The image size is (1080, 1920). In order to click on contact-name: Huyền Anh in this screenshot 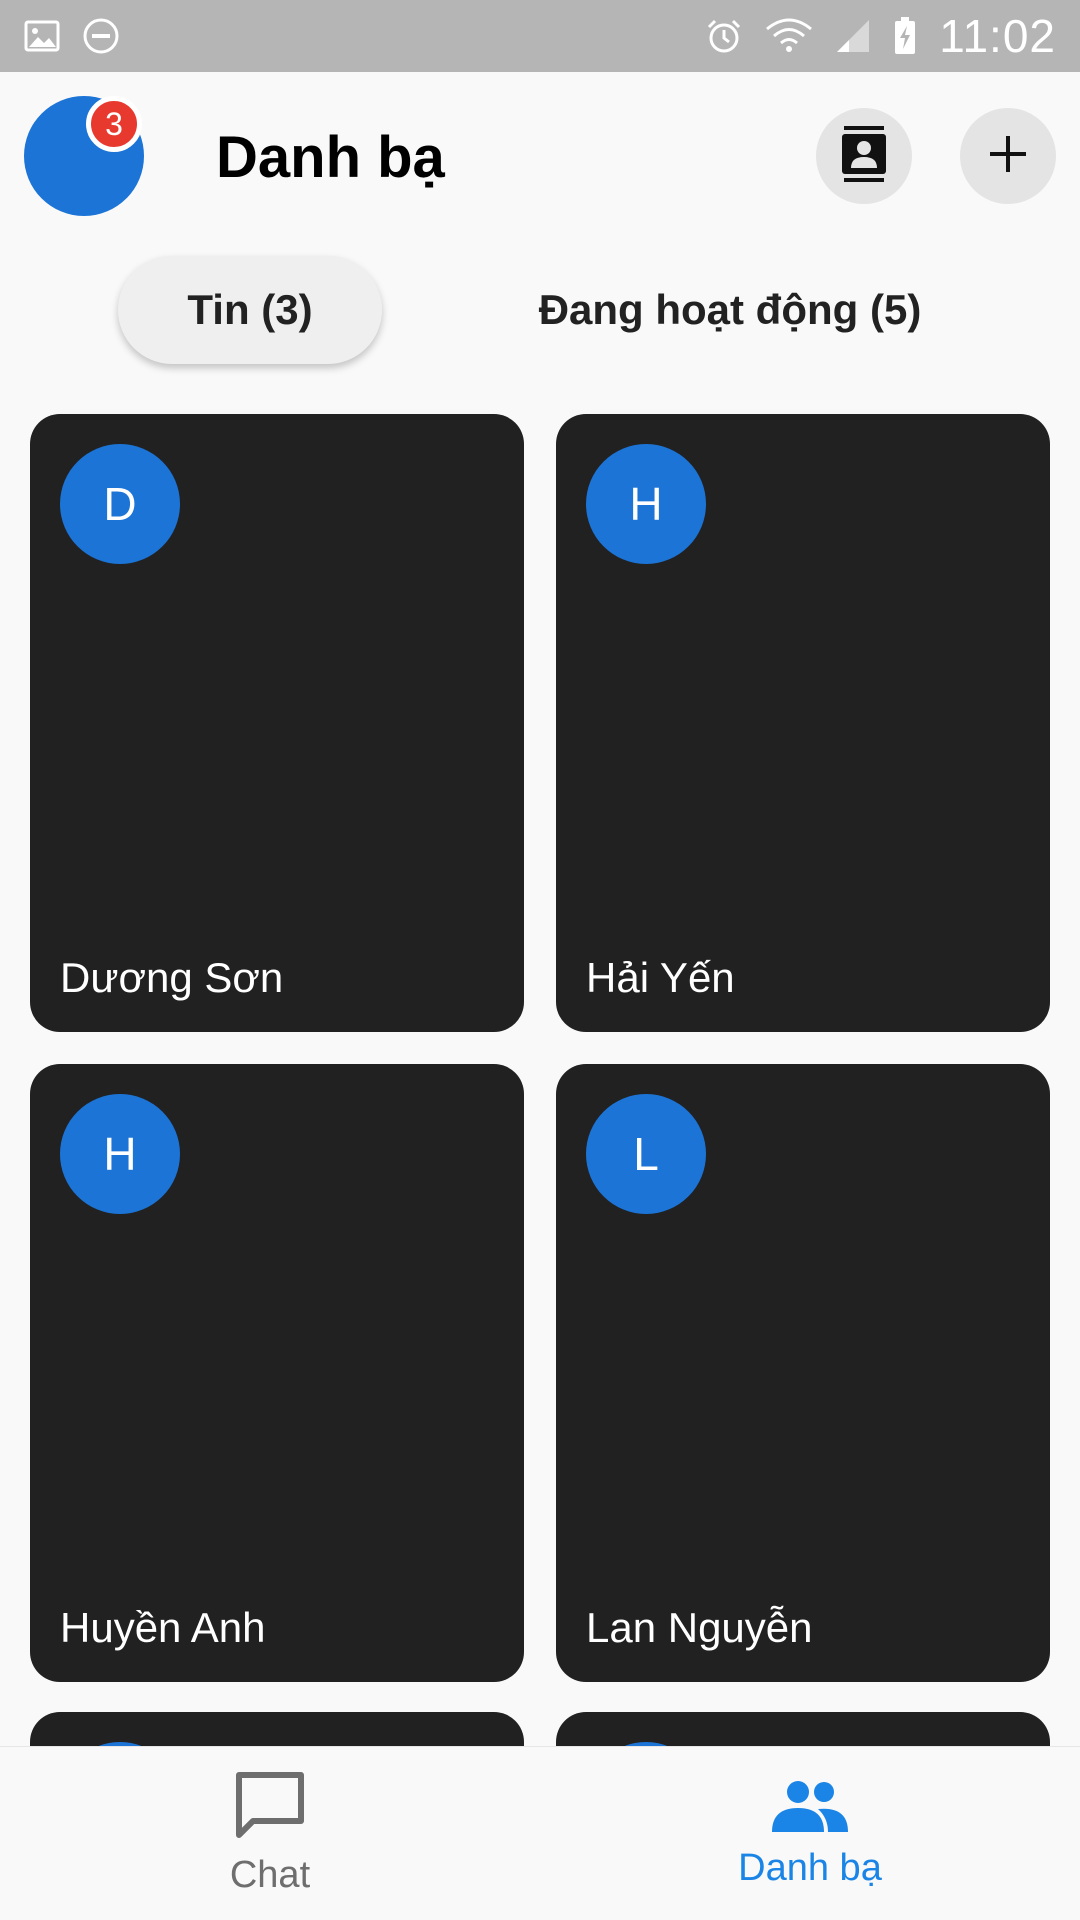, I will do `click(163, 1627)`.